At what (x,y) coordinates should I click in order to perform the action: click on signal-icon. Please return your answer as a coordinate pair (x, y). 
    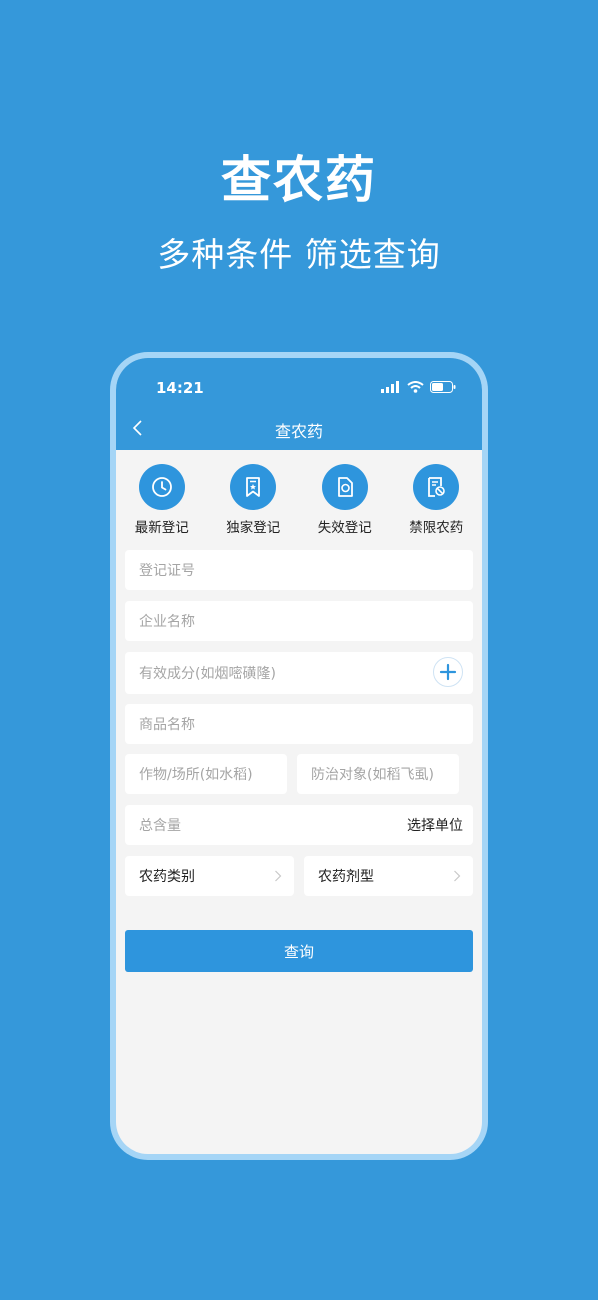
    Looking at the image, I should click on (390, 387).